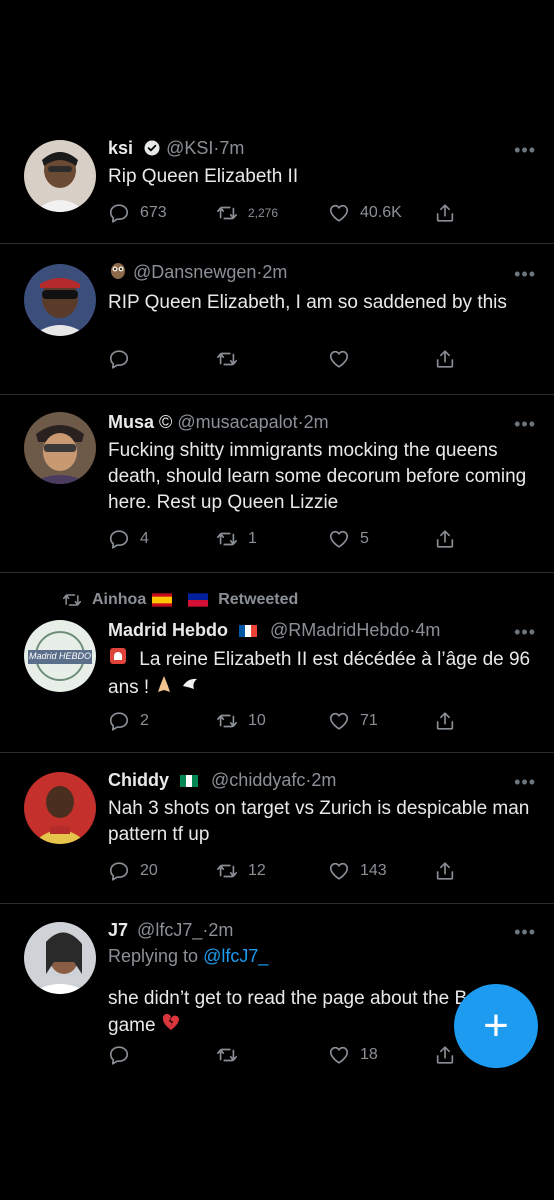 The width and height of the screenshot is (554, 1200). Describe the element at coordinates (131, 422) in the screenshot. I see `display-name: Musa` at that location.